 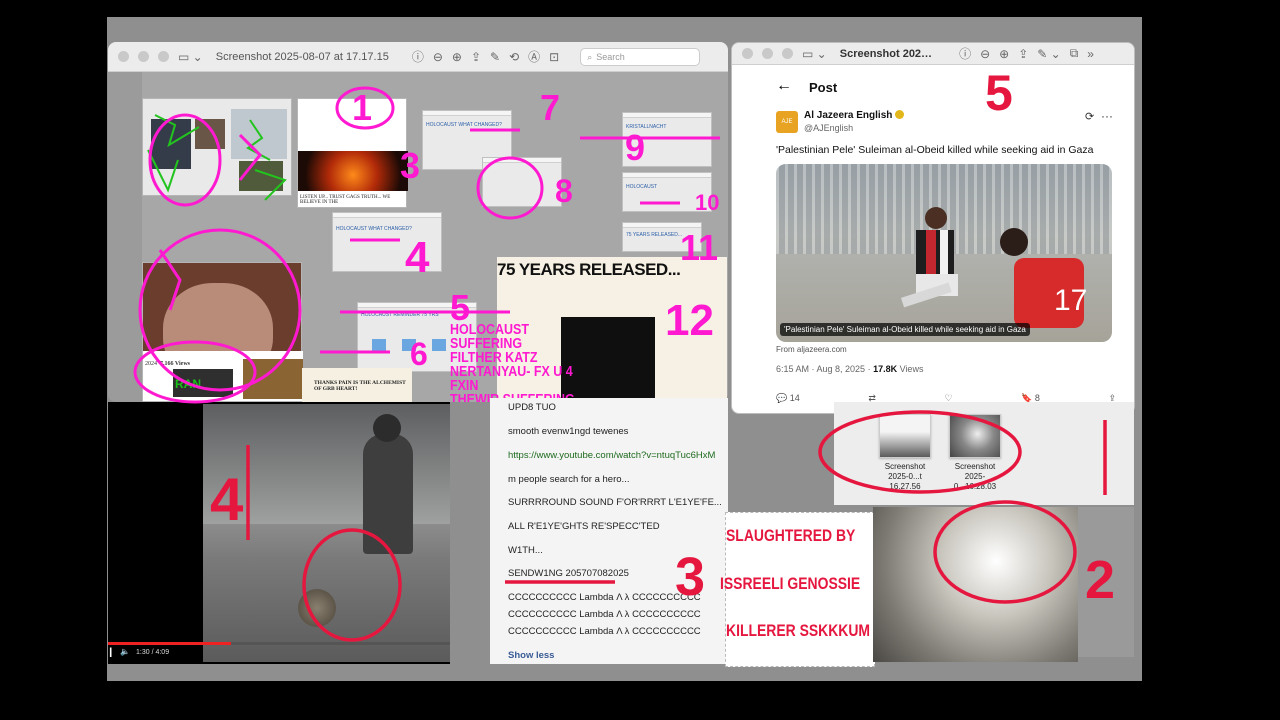 What do you see at coordinates (279, 643) in the screenshot?
I see `video-progress-bar` at bounding box center [279, 643].